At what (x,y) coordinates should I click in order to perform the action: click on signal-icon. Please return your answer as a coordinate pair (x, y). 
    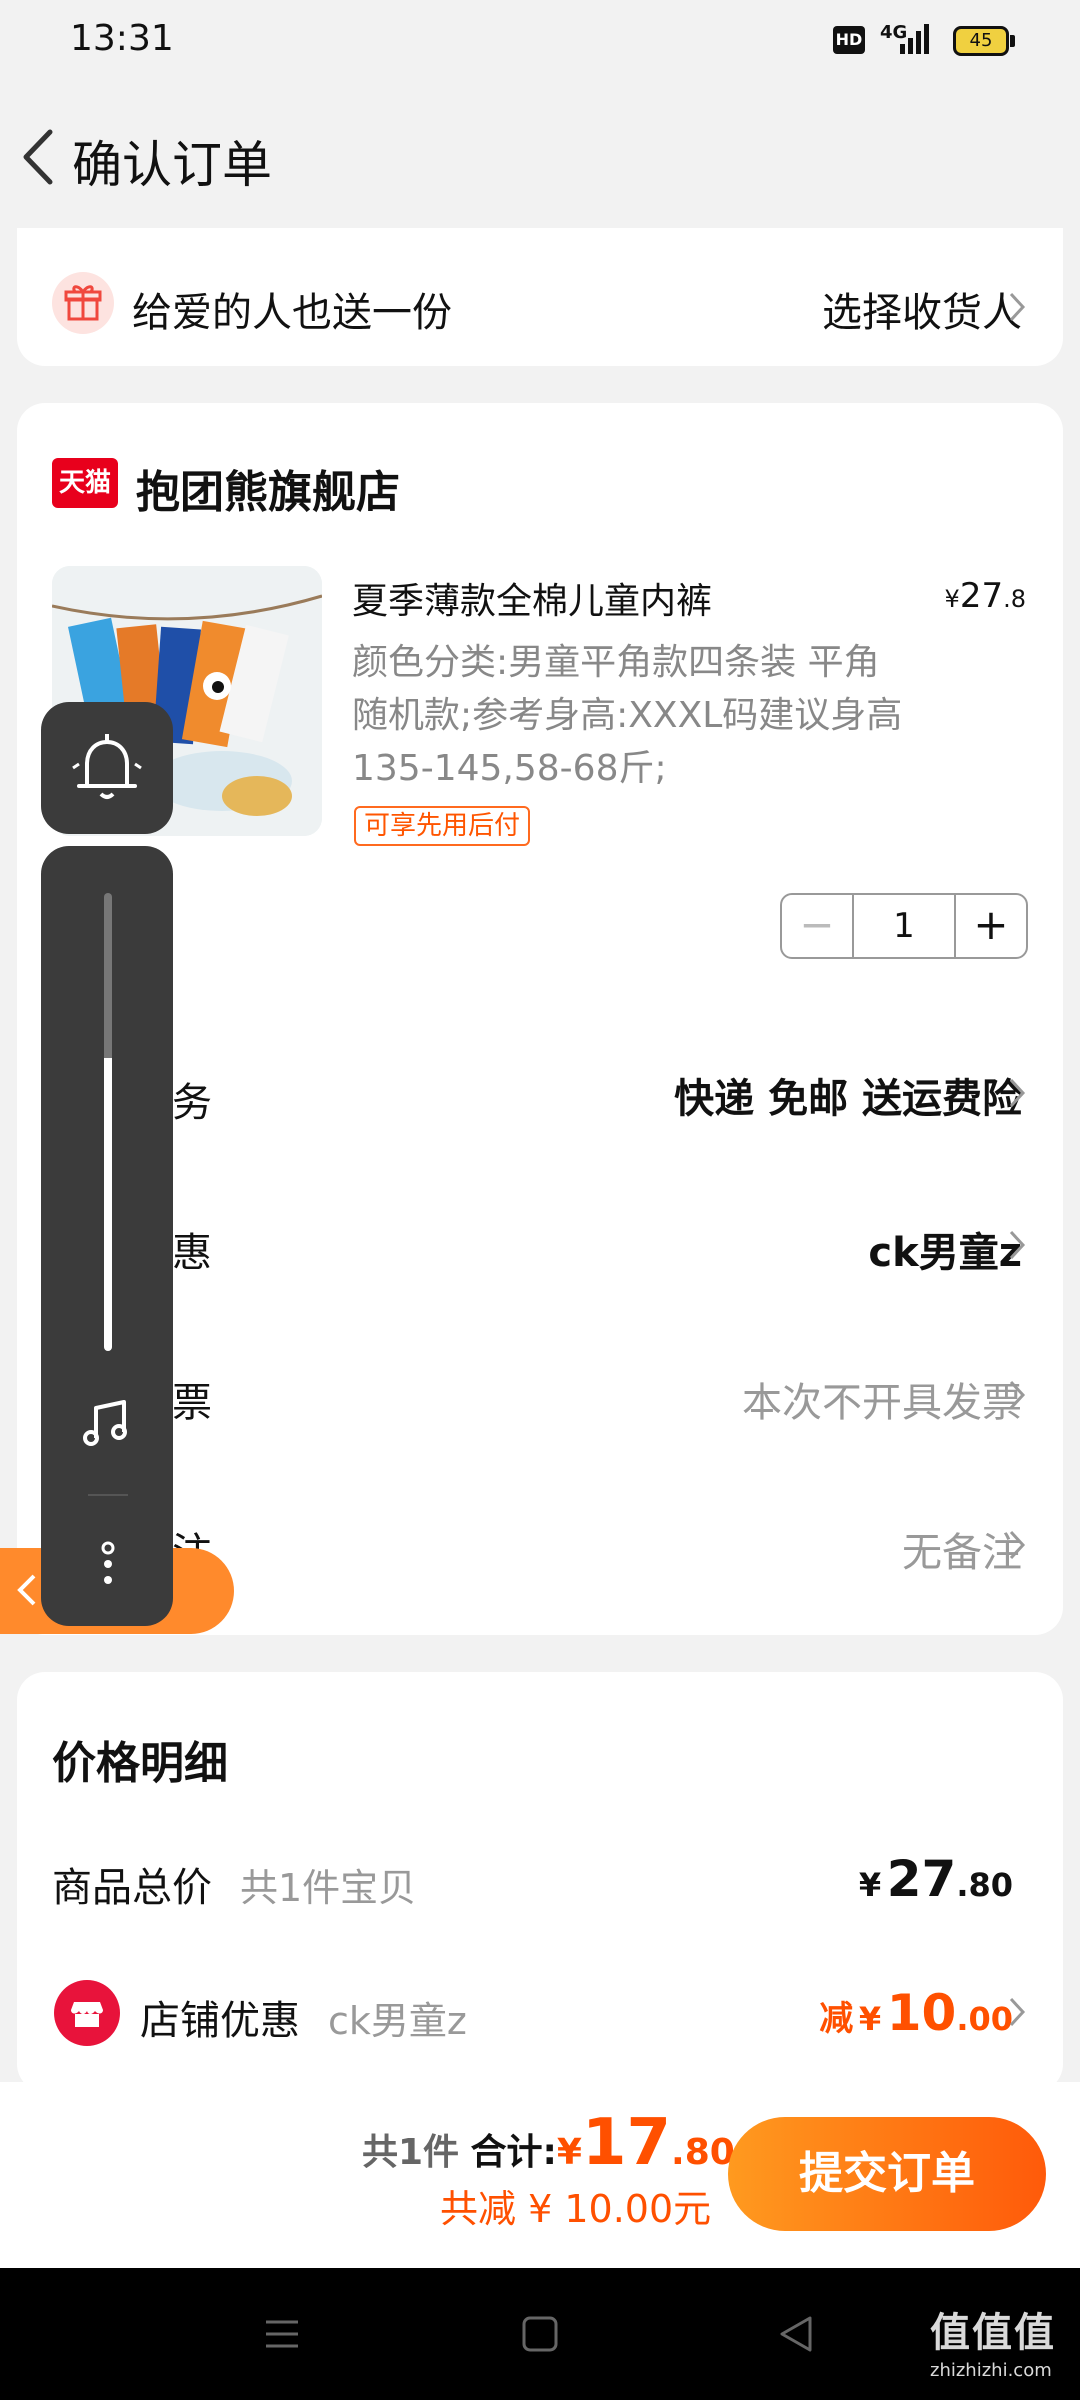
    Looking at the image, I should click on (914, 39).